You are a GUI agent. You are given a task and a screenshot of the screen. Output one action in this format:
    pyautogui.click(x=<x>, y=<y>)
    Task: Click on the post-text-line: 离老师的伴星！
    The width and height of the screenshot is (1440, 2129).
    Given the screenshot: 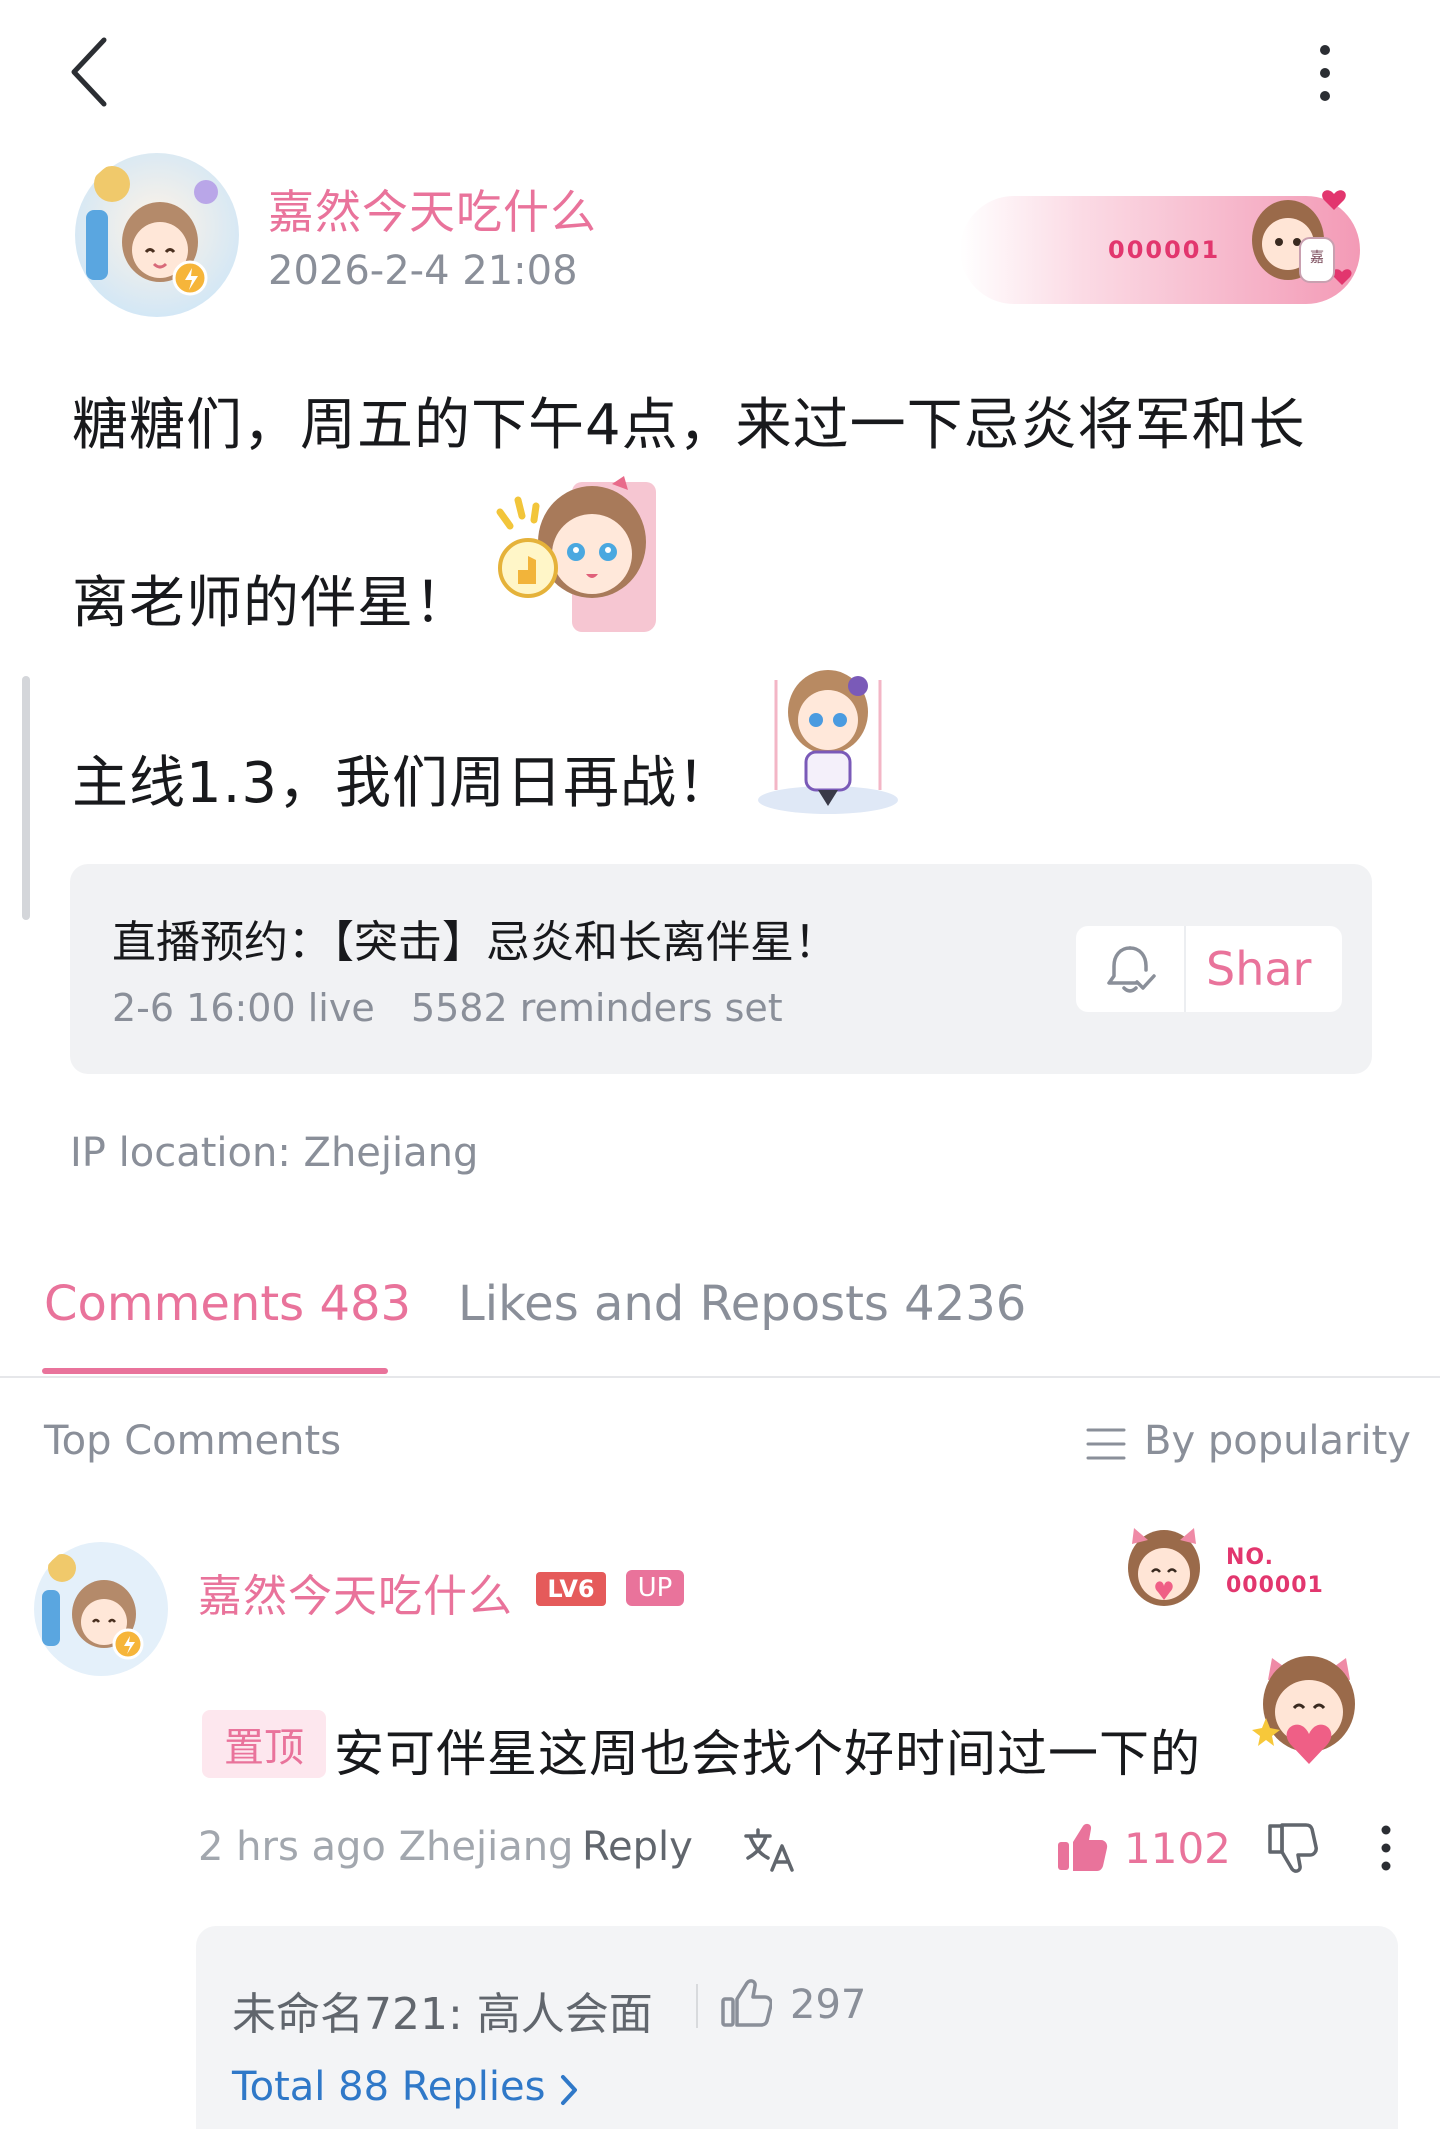 What is the action you would take?
    pyautogui.click(x=271, y=603)
    